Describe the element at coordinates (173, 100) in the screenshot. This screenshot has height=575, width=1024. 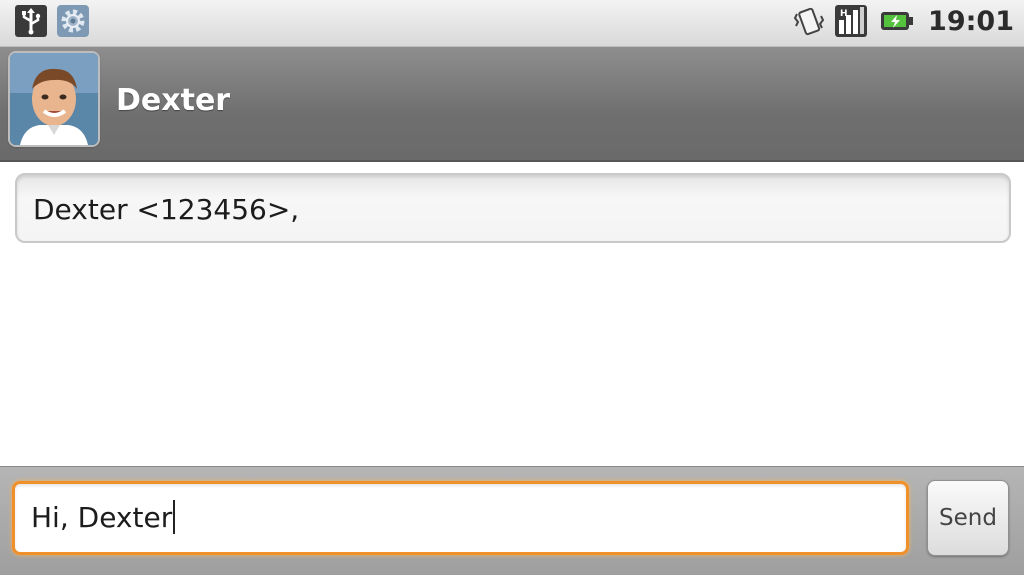
I see `contact-name-title: Dexter` at that location.